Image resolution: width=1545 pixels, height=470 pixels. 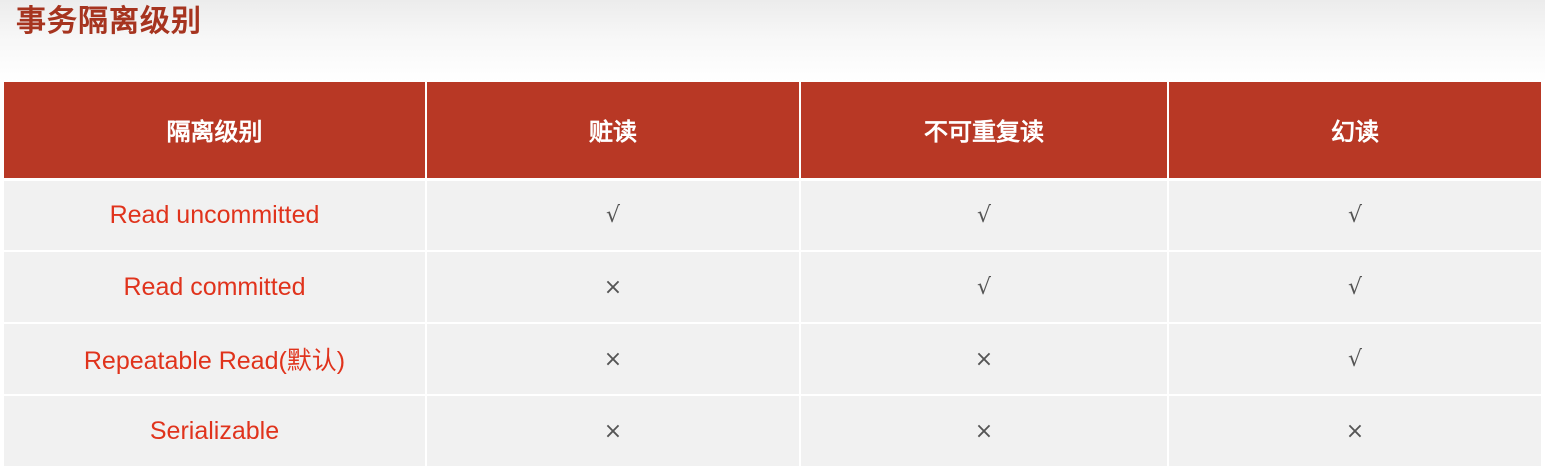 What do you see at coordinates (215, 287) in the screenshot?
I see `isolation-level-name: Read committed` at bounding box center [215, 287].